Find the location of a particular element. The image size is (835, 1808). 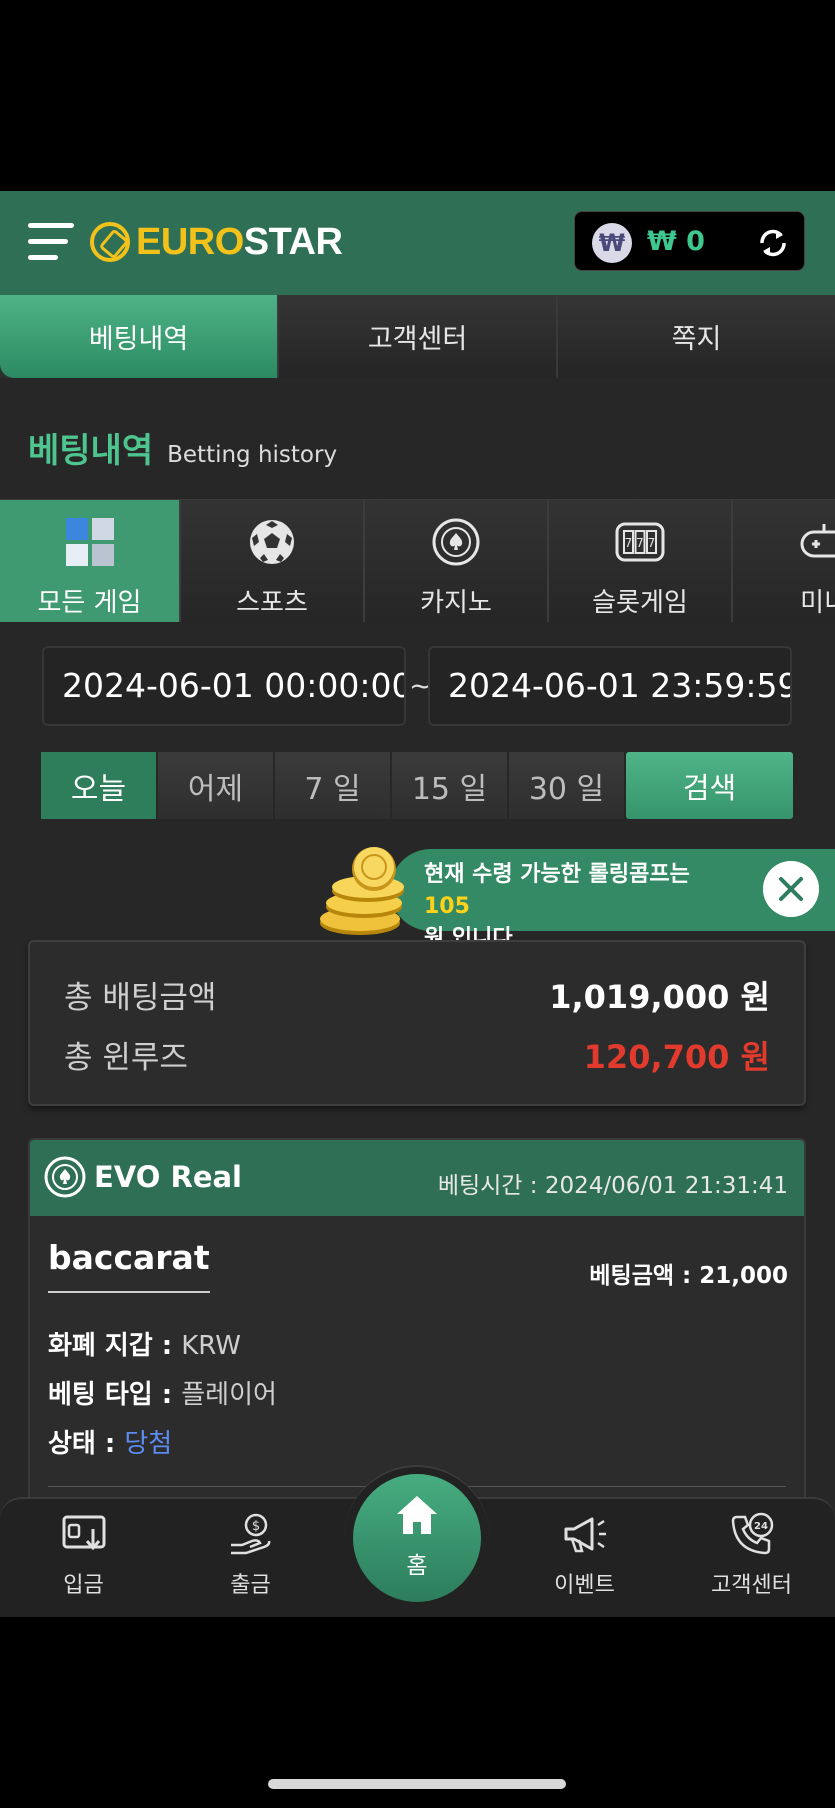

currency-row: 화폐 지갑 : KRW is located at coordinates (145, 1346).